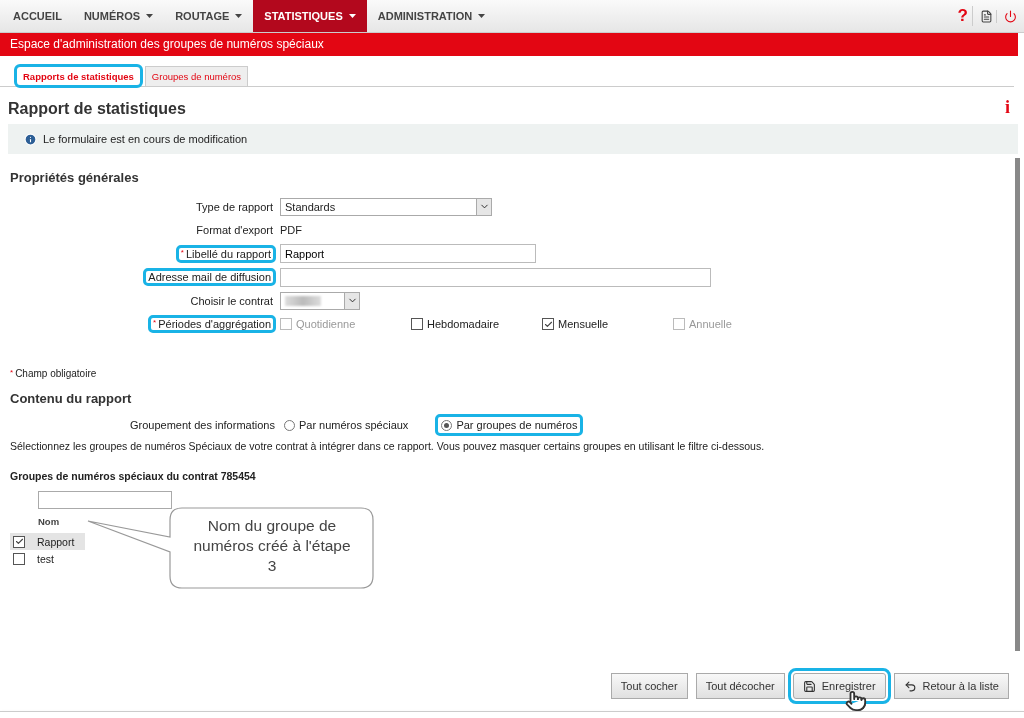 Image resolution: width=1024 pixels, height=718 pixels. Describe the element at coordinates (740, 686) in the screenshot. I see `action-button: Tout décocher` at that location.